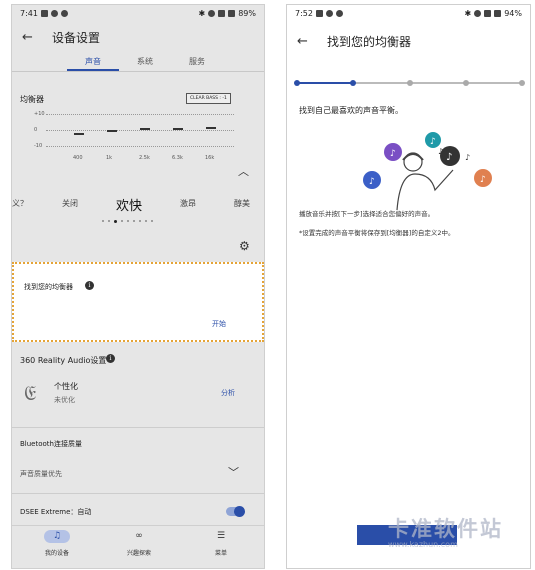  Describe the element at coordinates (243, 171) in the screenshot. I see `chevron-up-icon: ︿` at that location.